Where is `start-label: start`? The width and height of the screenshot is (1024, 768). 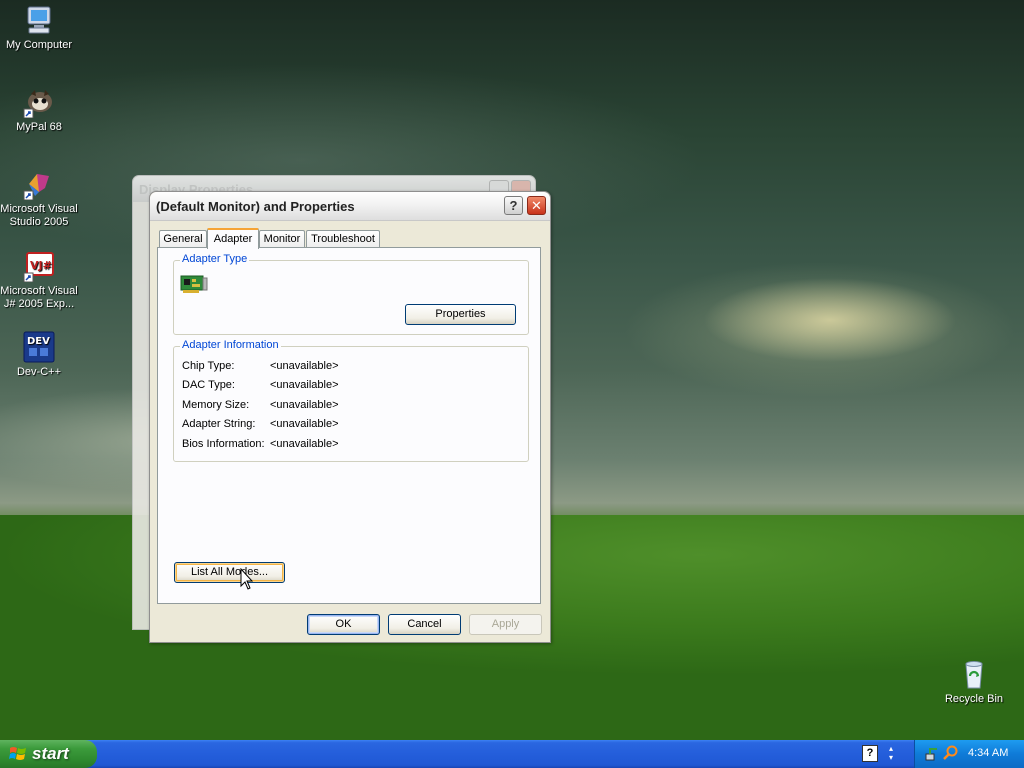
start-label: start is located at coordinates (50, 753).